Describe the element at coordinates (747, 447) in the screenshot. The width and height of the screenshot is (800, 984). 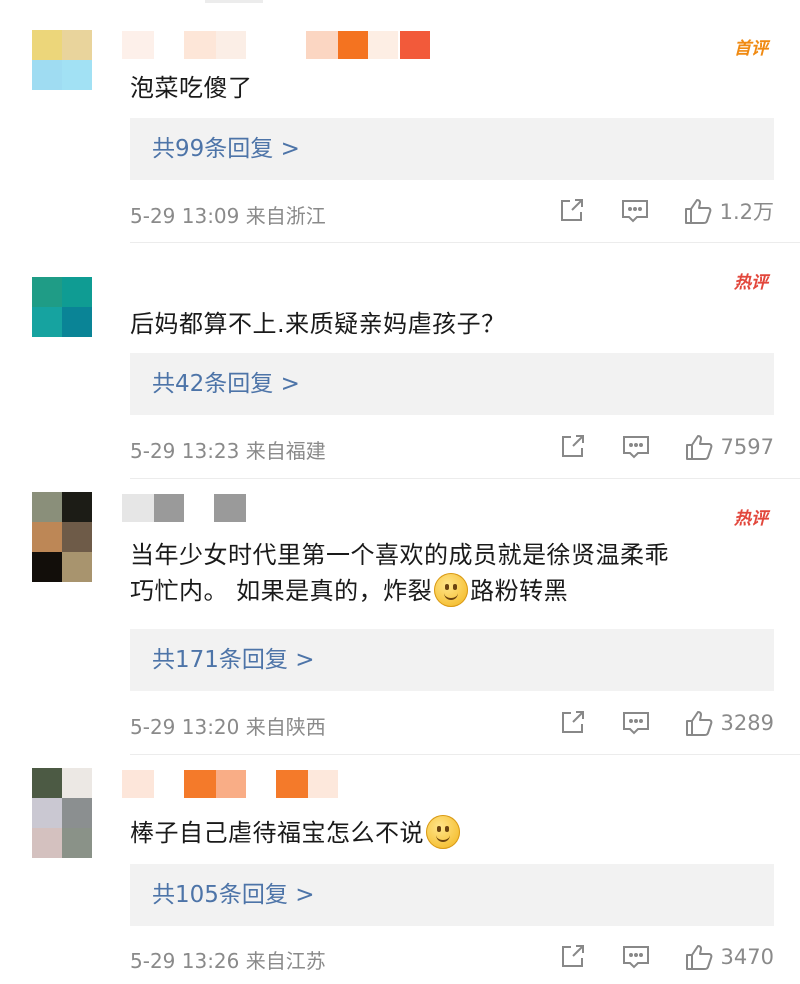
I see `like-count: 7597` at that location.